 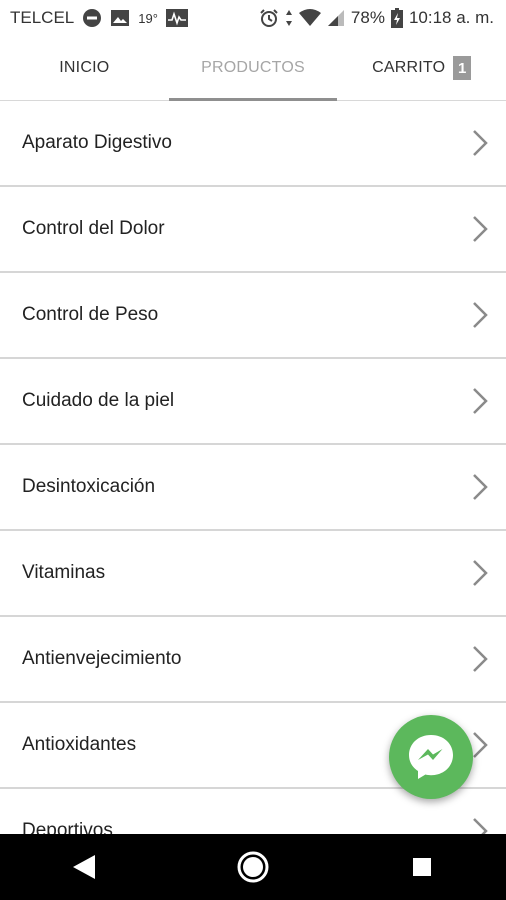 I want to click on recents-button, so click(x=422, y=867).